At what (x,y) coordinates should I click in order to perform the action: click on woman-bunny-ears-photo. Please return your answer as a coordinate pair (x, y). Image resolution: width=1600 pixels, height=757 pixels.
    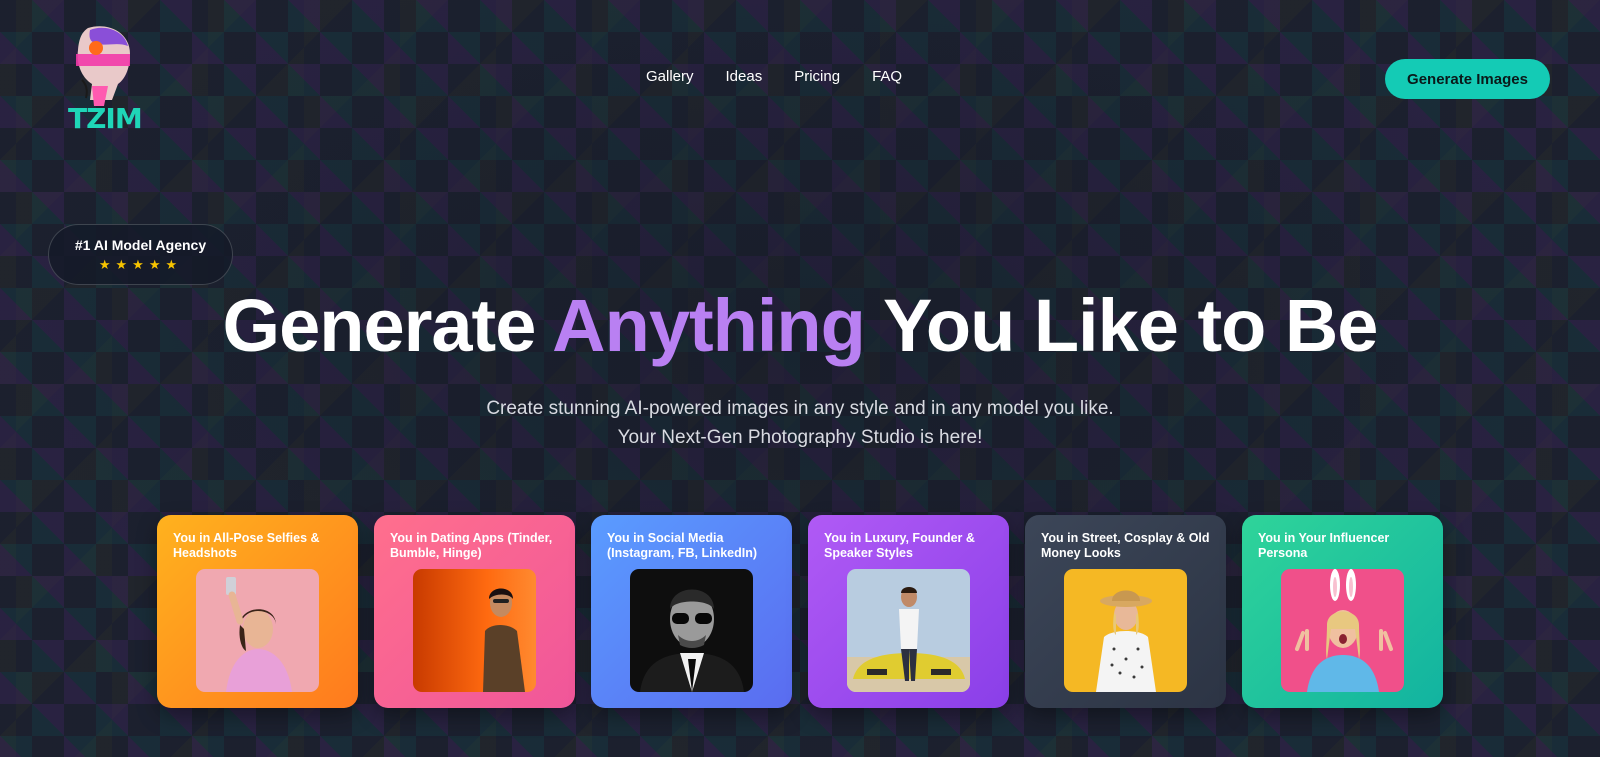
    Looking at the image, I should click on (1342, 630).